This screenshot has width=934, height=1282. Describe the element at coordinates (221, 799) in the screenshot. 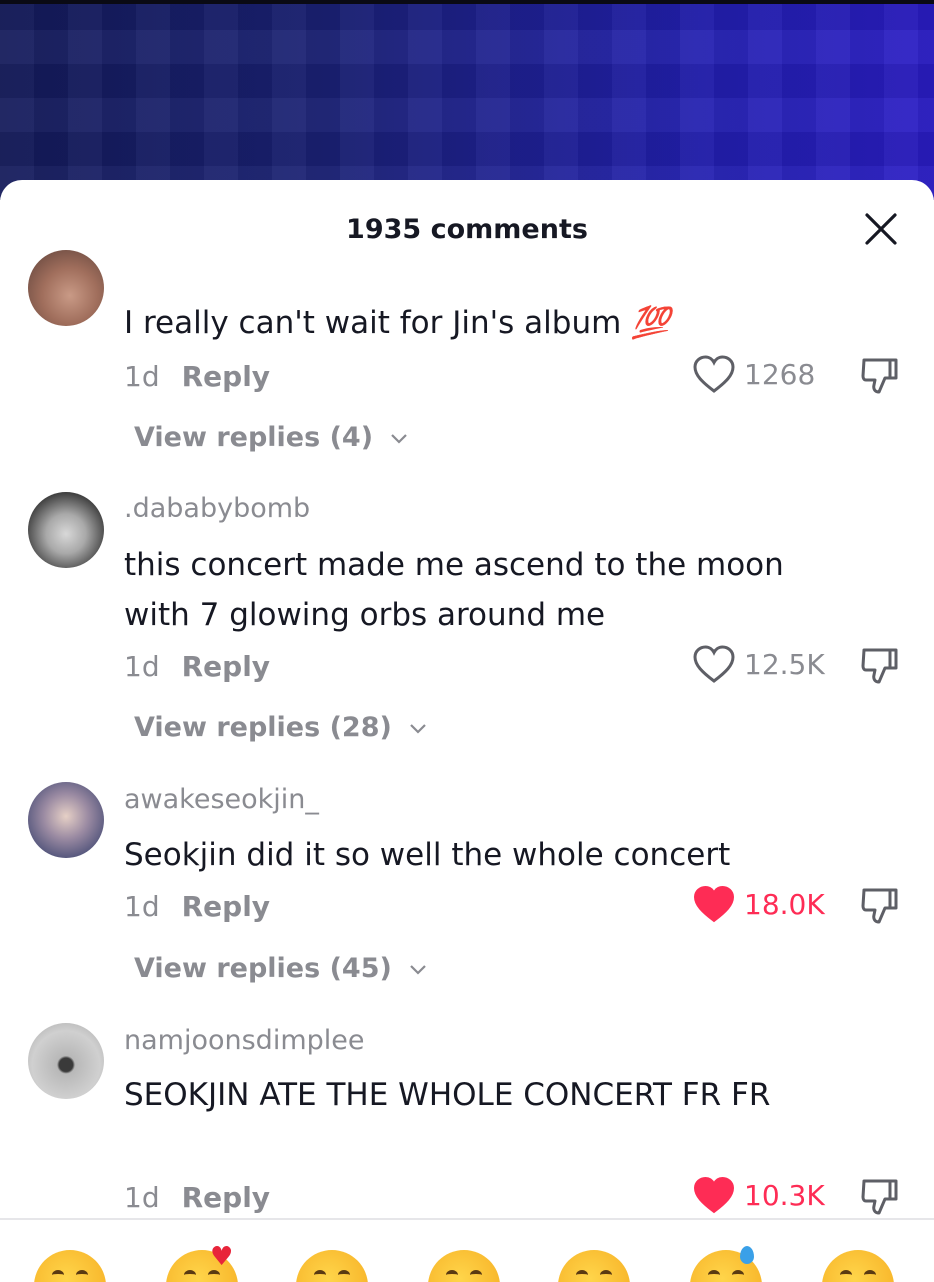

I see `comment-username: awakeseokjin_` at that location.